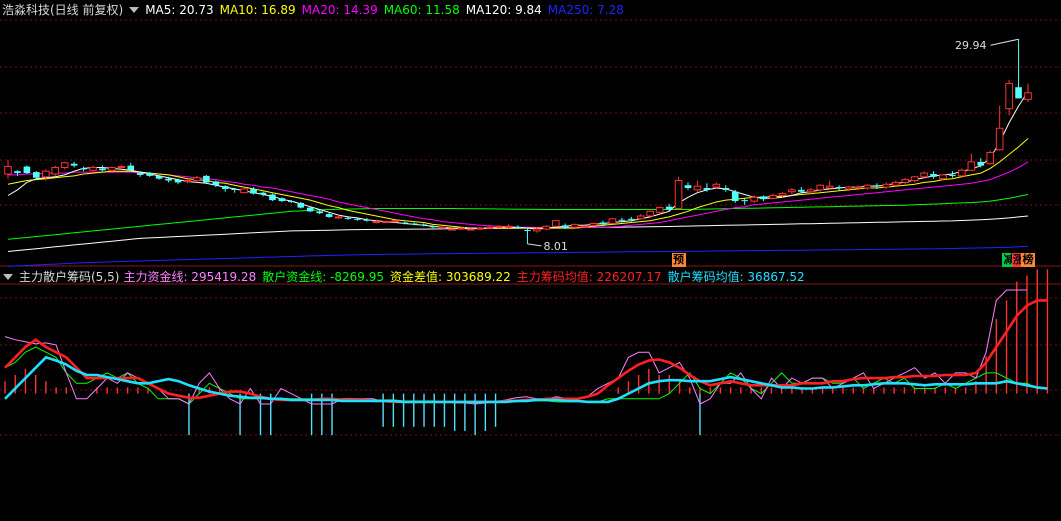 Image resolution: width=1061 pixels, height=521 pixels. What do you see at coordinates (534, 245) in the screenshot?
I see `low-annotation-line` at bounding box center [534, 245].